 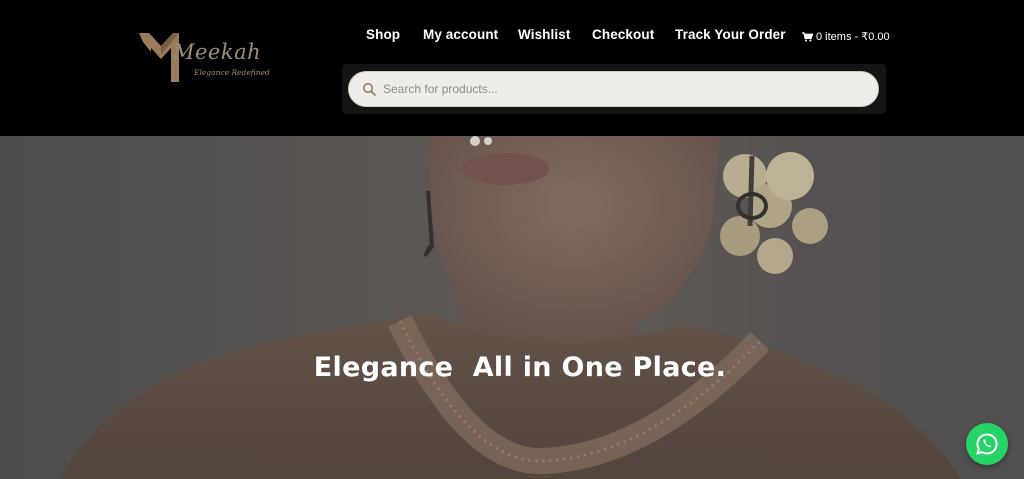 I want to click on hero-title: Elegance All in One Place., so click(x=520, y=367).